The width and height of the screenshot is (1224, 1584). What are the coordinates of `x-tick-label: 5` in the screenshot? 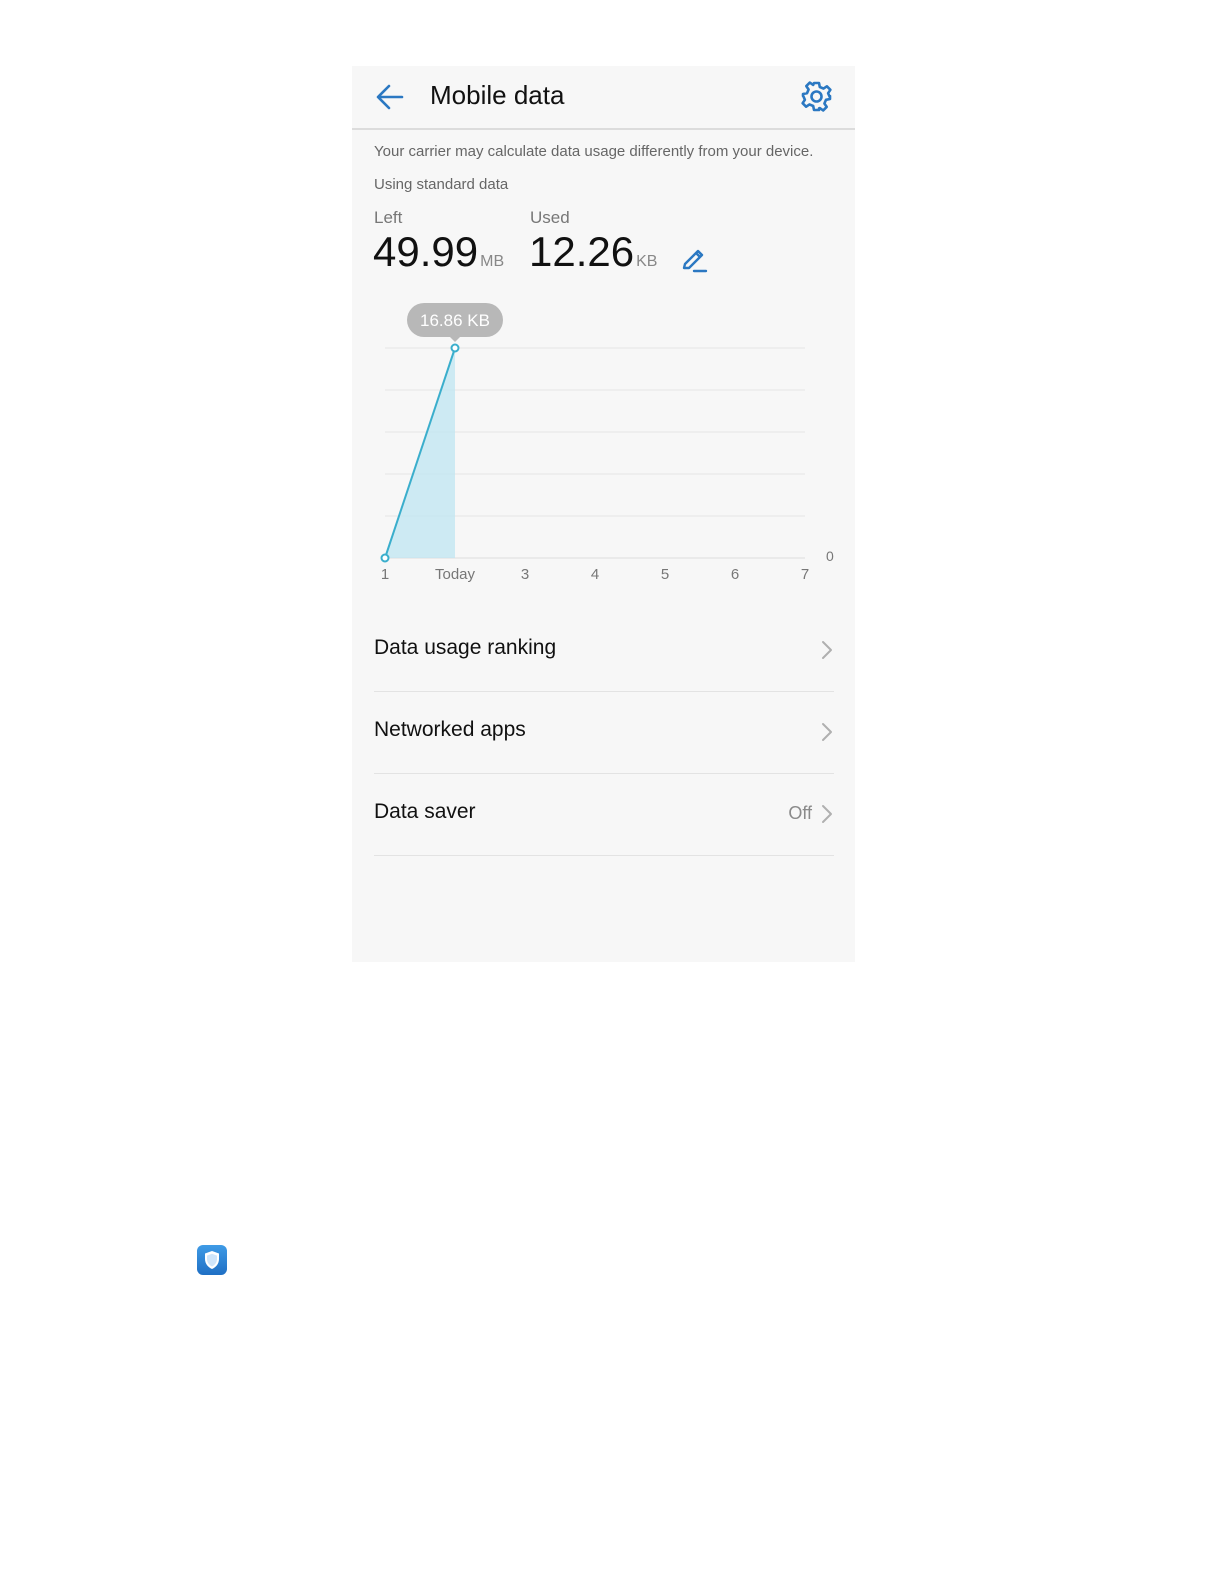 It's located at (665, 574).